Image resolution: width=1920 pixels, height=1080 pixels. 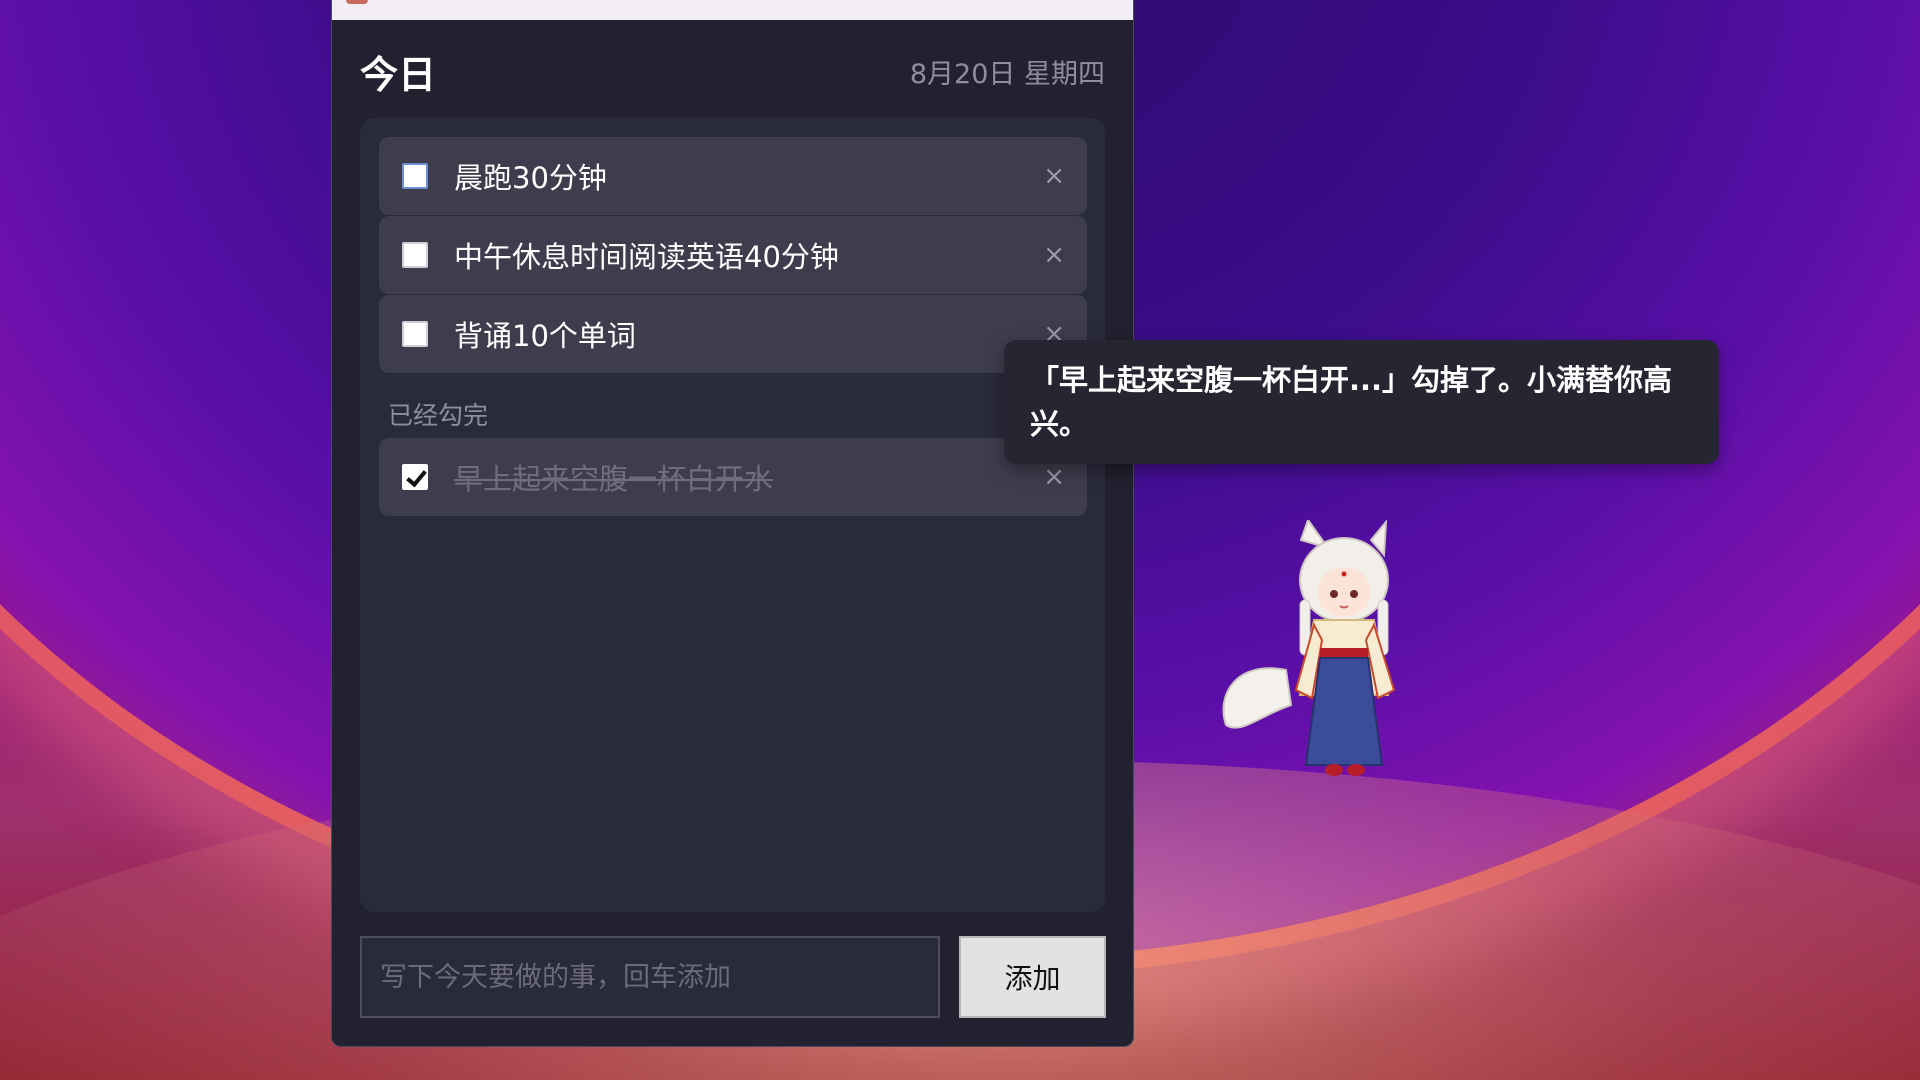 I want to click on page-title: 今日, so click(x=398, y=74).